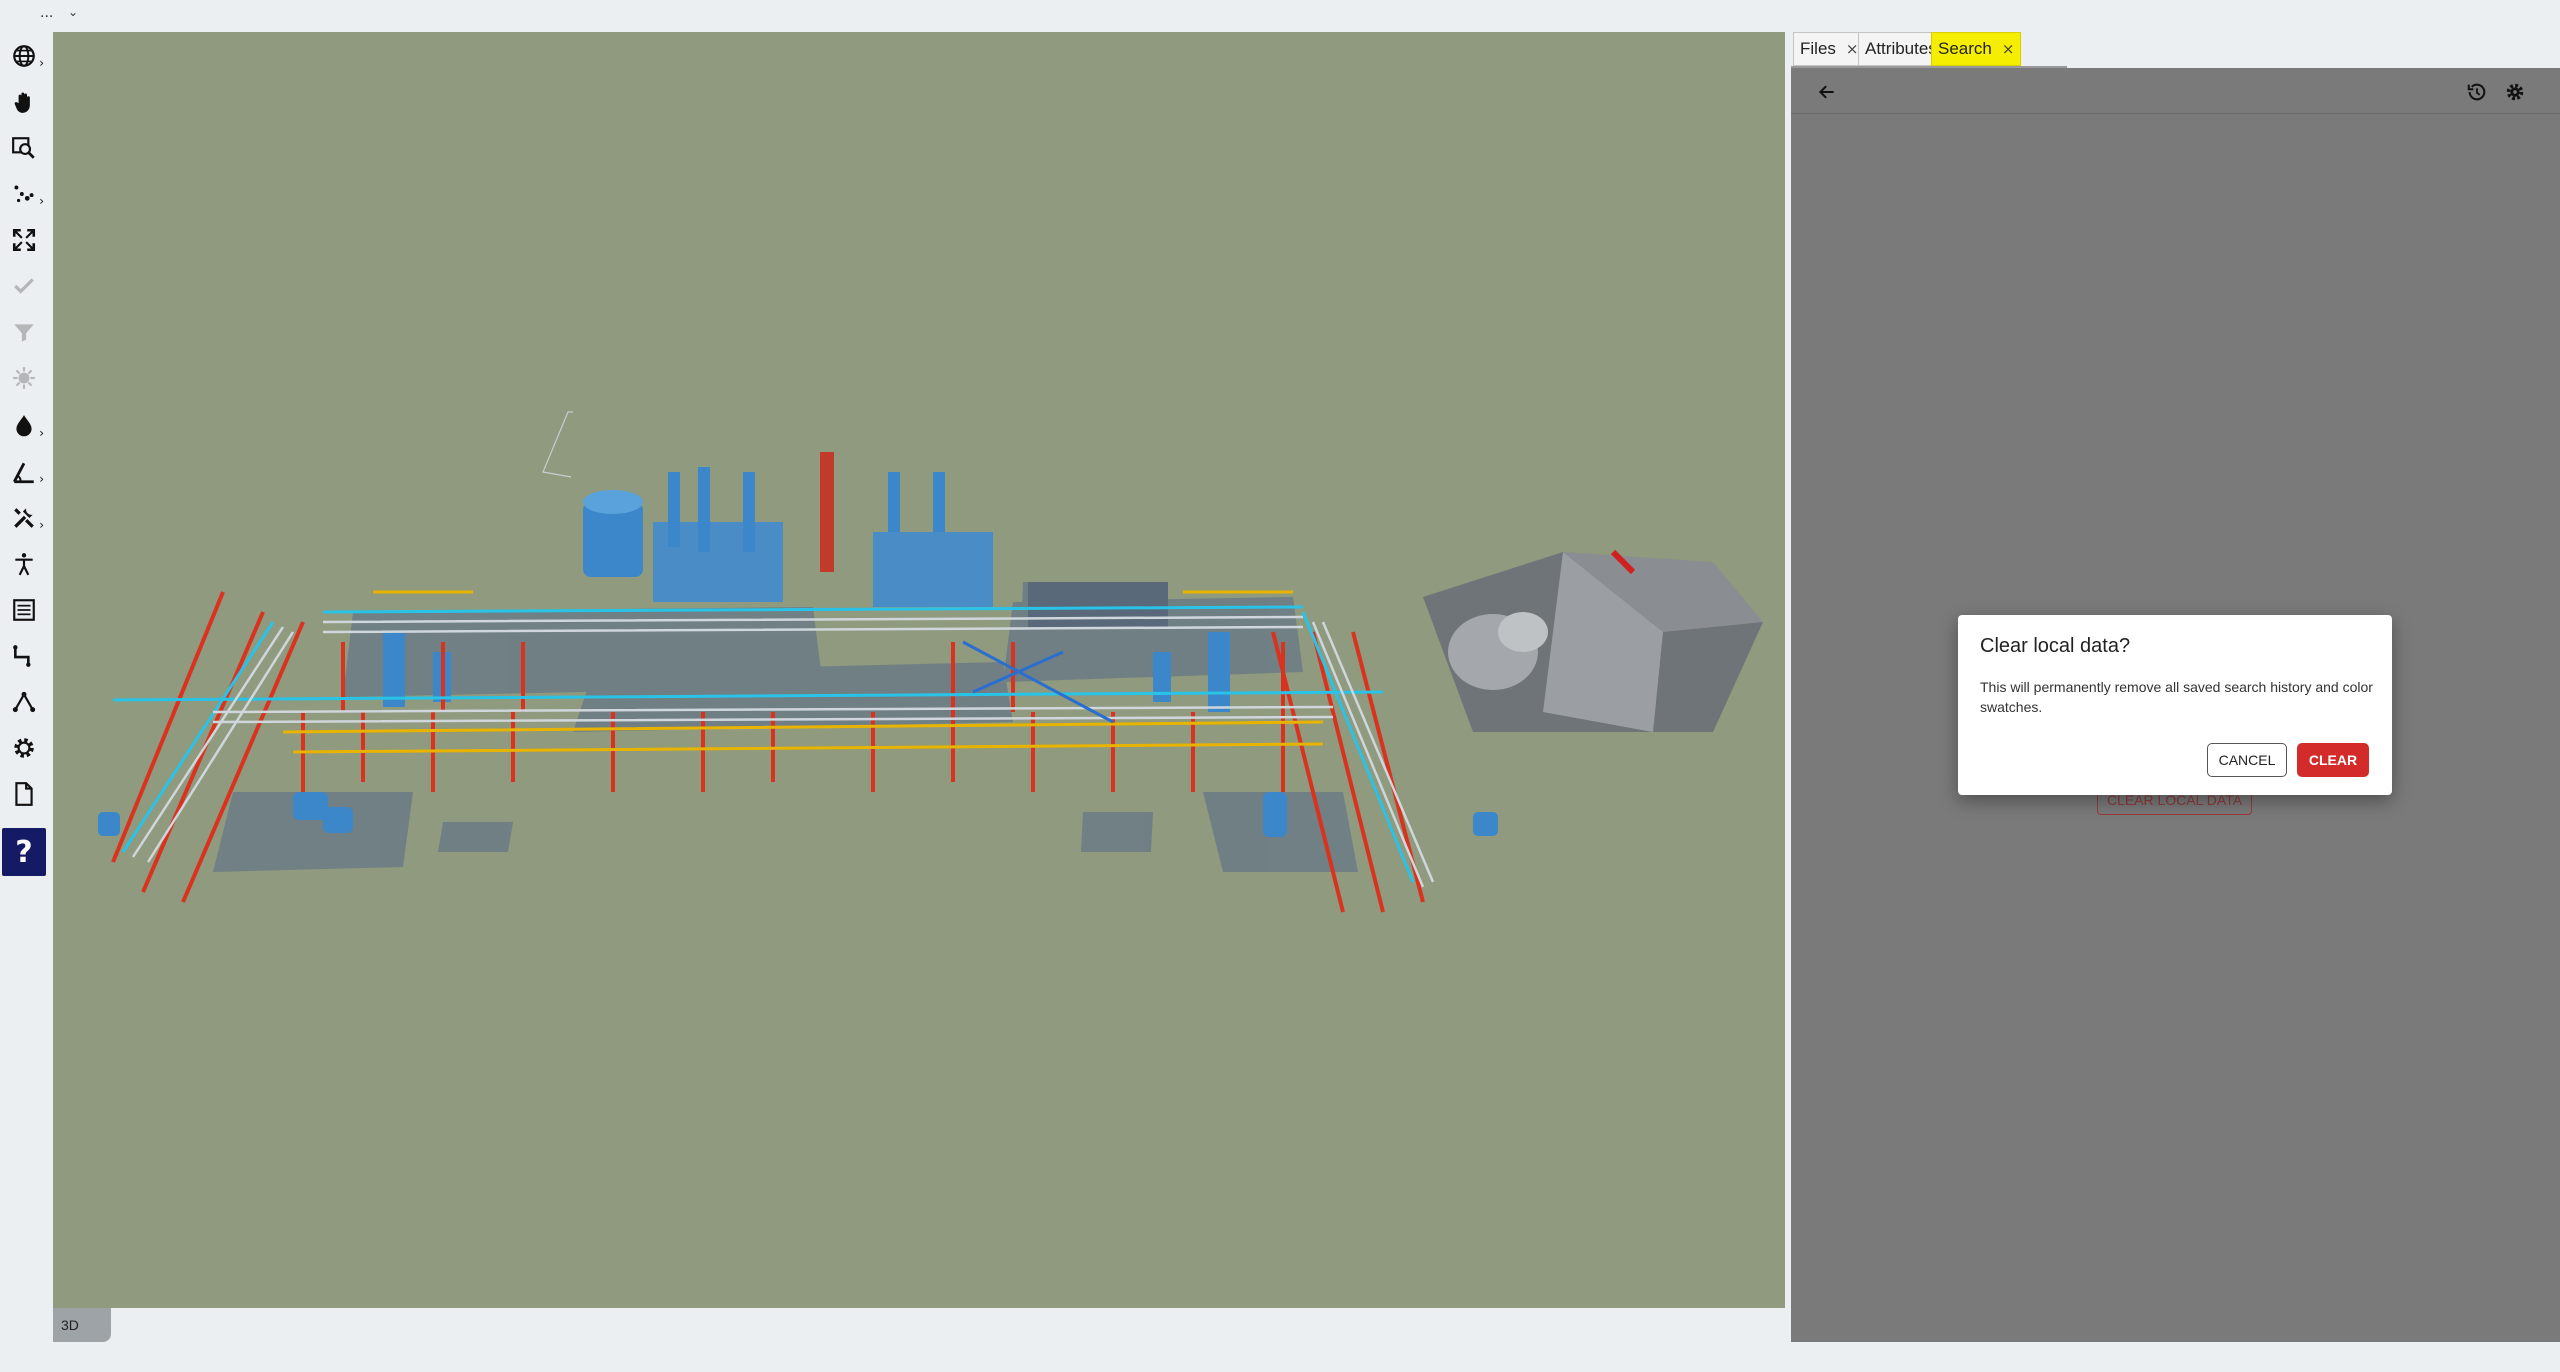 The width and height of the screenshot is (2560, 1372). I want to click on list-icon, so click(24, 610).